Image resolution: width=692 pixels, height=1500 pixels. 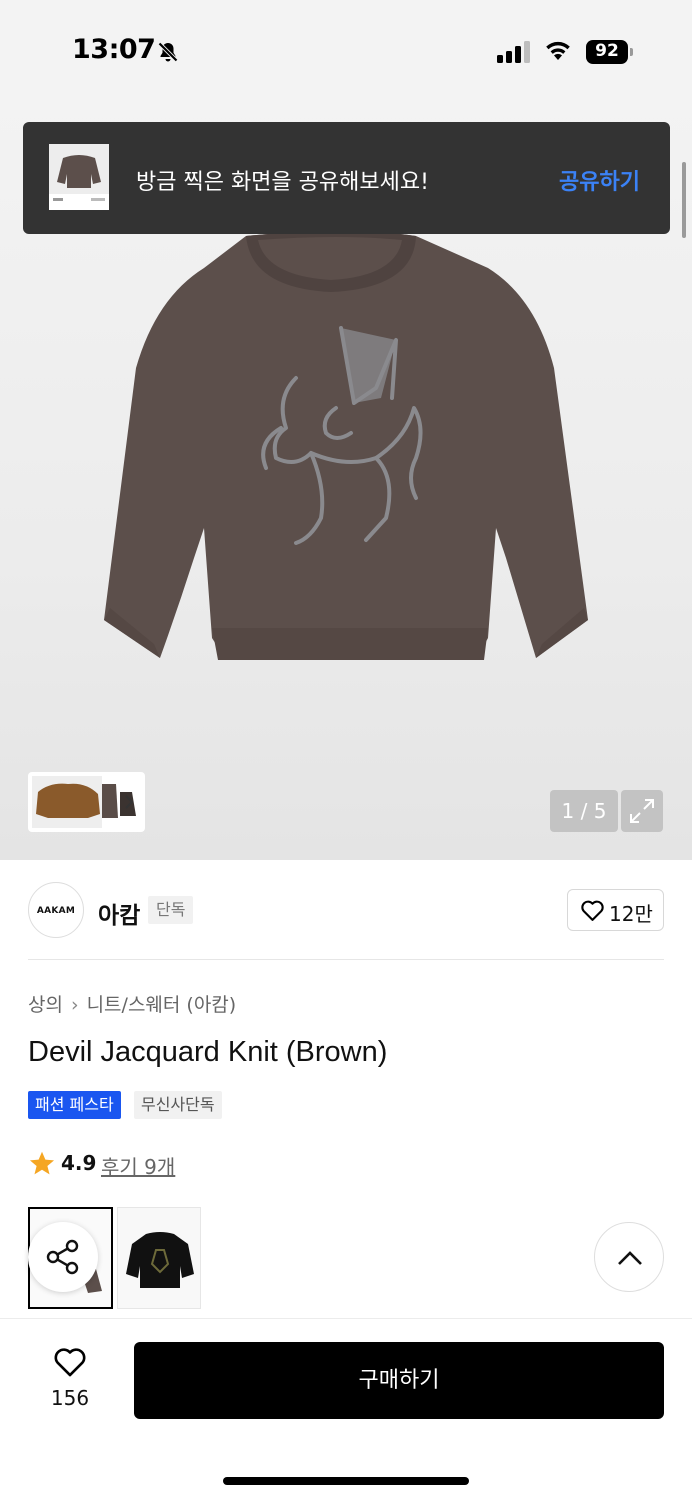 What do you see at coordinates (138, 1165) in the screenshot?
I see `reviews-link: 후기 9개` at bounding box center [138, 1165].